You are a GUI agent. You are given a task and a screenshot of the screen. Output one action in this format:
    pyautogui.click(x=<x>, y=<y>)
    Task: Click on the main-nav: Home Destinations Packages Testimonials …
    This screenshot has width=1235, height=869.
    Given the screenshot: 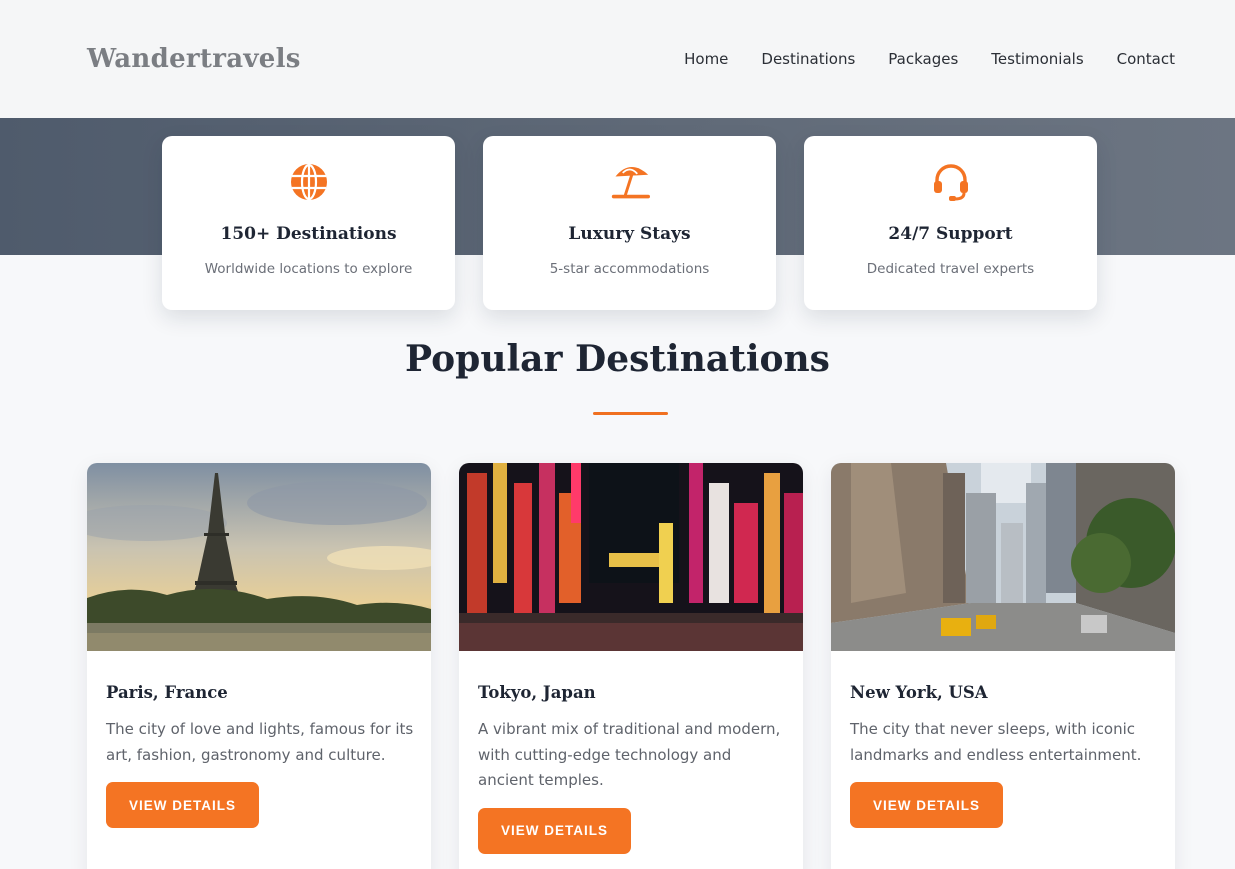 What is the action you would take?
    pyautogui.click(x=929, y=59)
    